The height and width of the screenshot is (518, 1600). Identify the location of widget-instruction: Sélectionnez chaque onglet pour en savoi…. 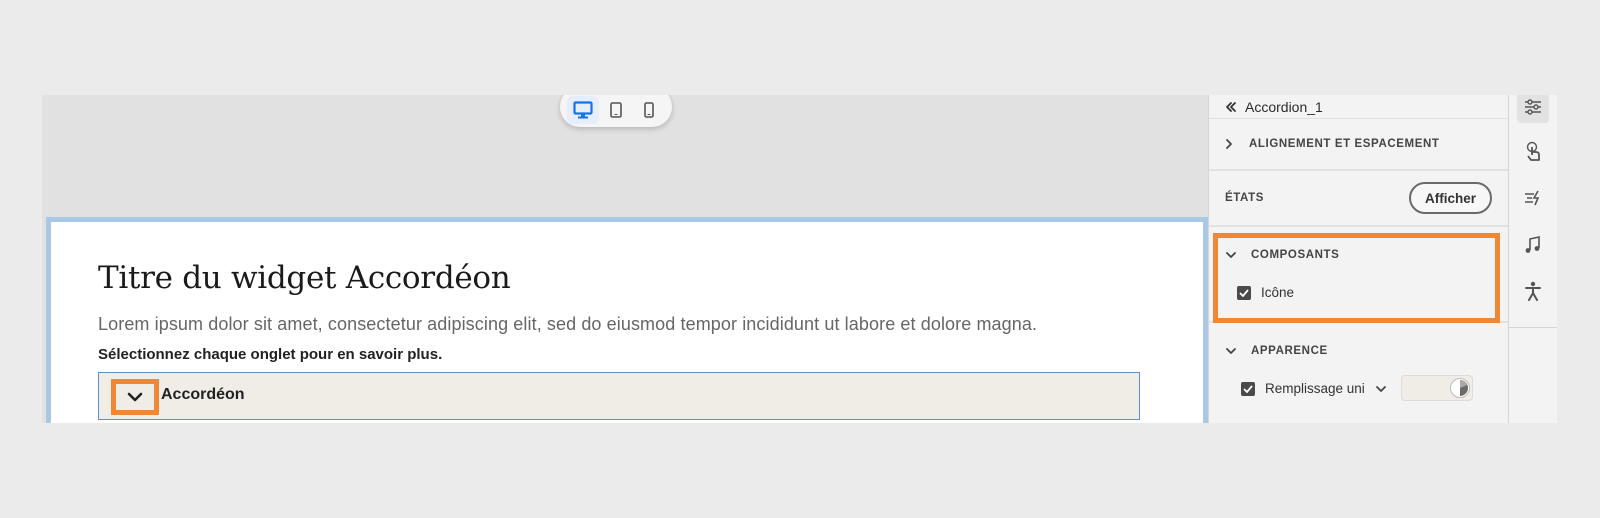
(270, 354).